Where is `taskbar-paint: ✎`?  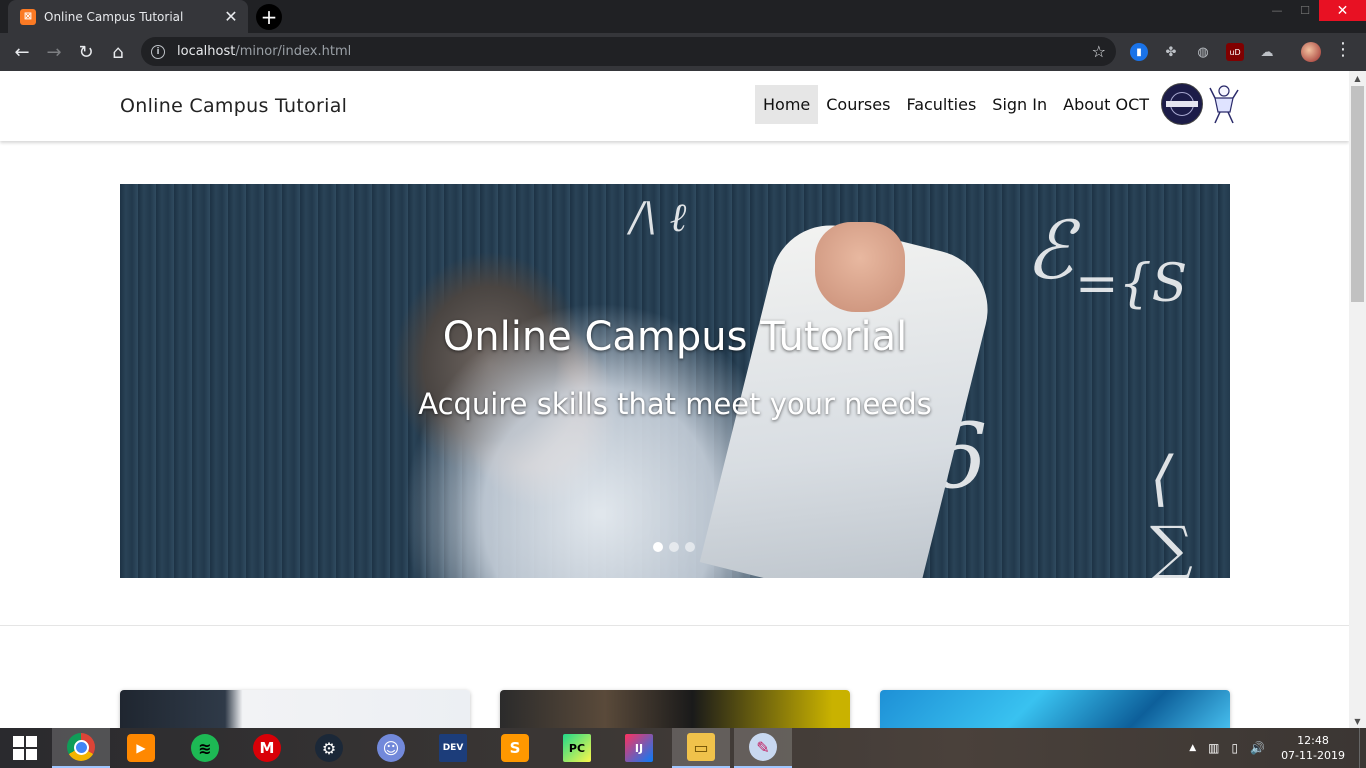 taskbar-paint: ✎ is located at coordinates (763, 748).